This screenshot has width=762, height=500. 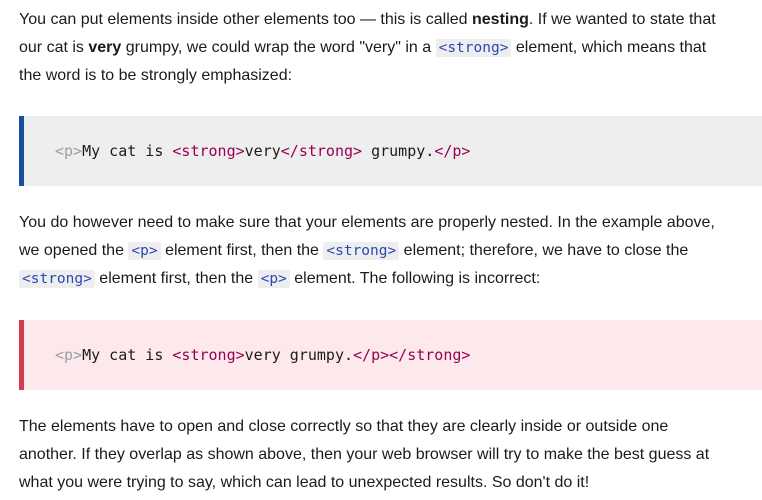 I want to click on code-token-text: very, so click(x=262, y=151).